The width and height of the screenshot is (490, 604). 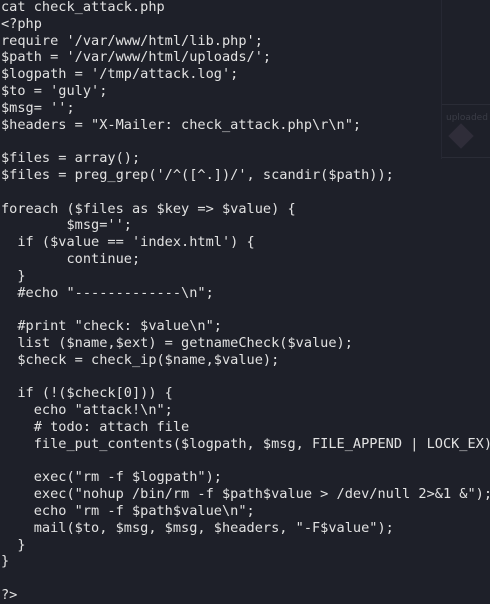 What do you see at coordinates (136, 57) in the screenshot?
I see `code-line: $path = '/var/www/html/uploads/';` at bounding box center [136, 57].